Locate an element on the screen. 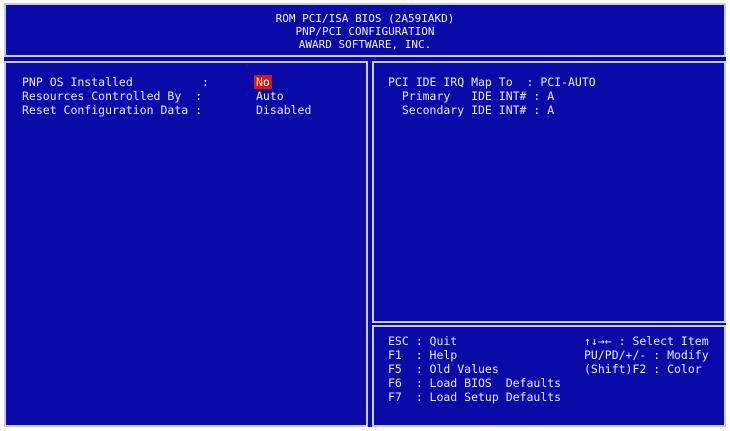 This screenshot has width=730, height=431. help-select-item: ↑↓→← : Select Item is located at coordinates (646, 341).